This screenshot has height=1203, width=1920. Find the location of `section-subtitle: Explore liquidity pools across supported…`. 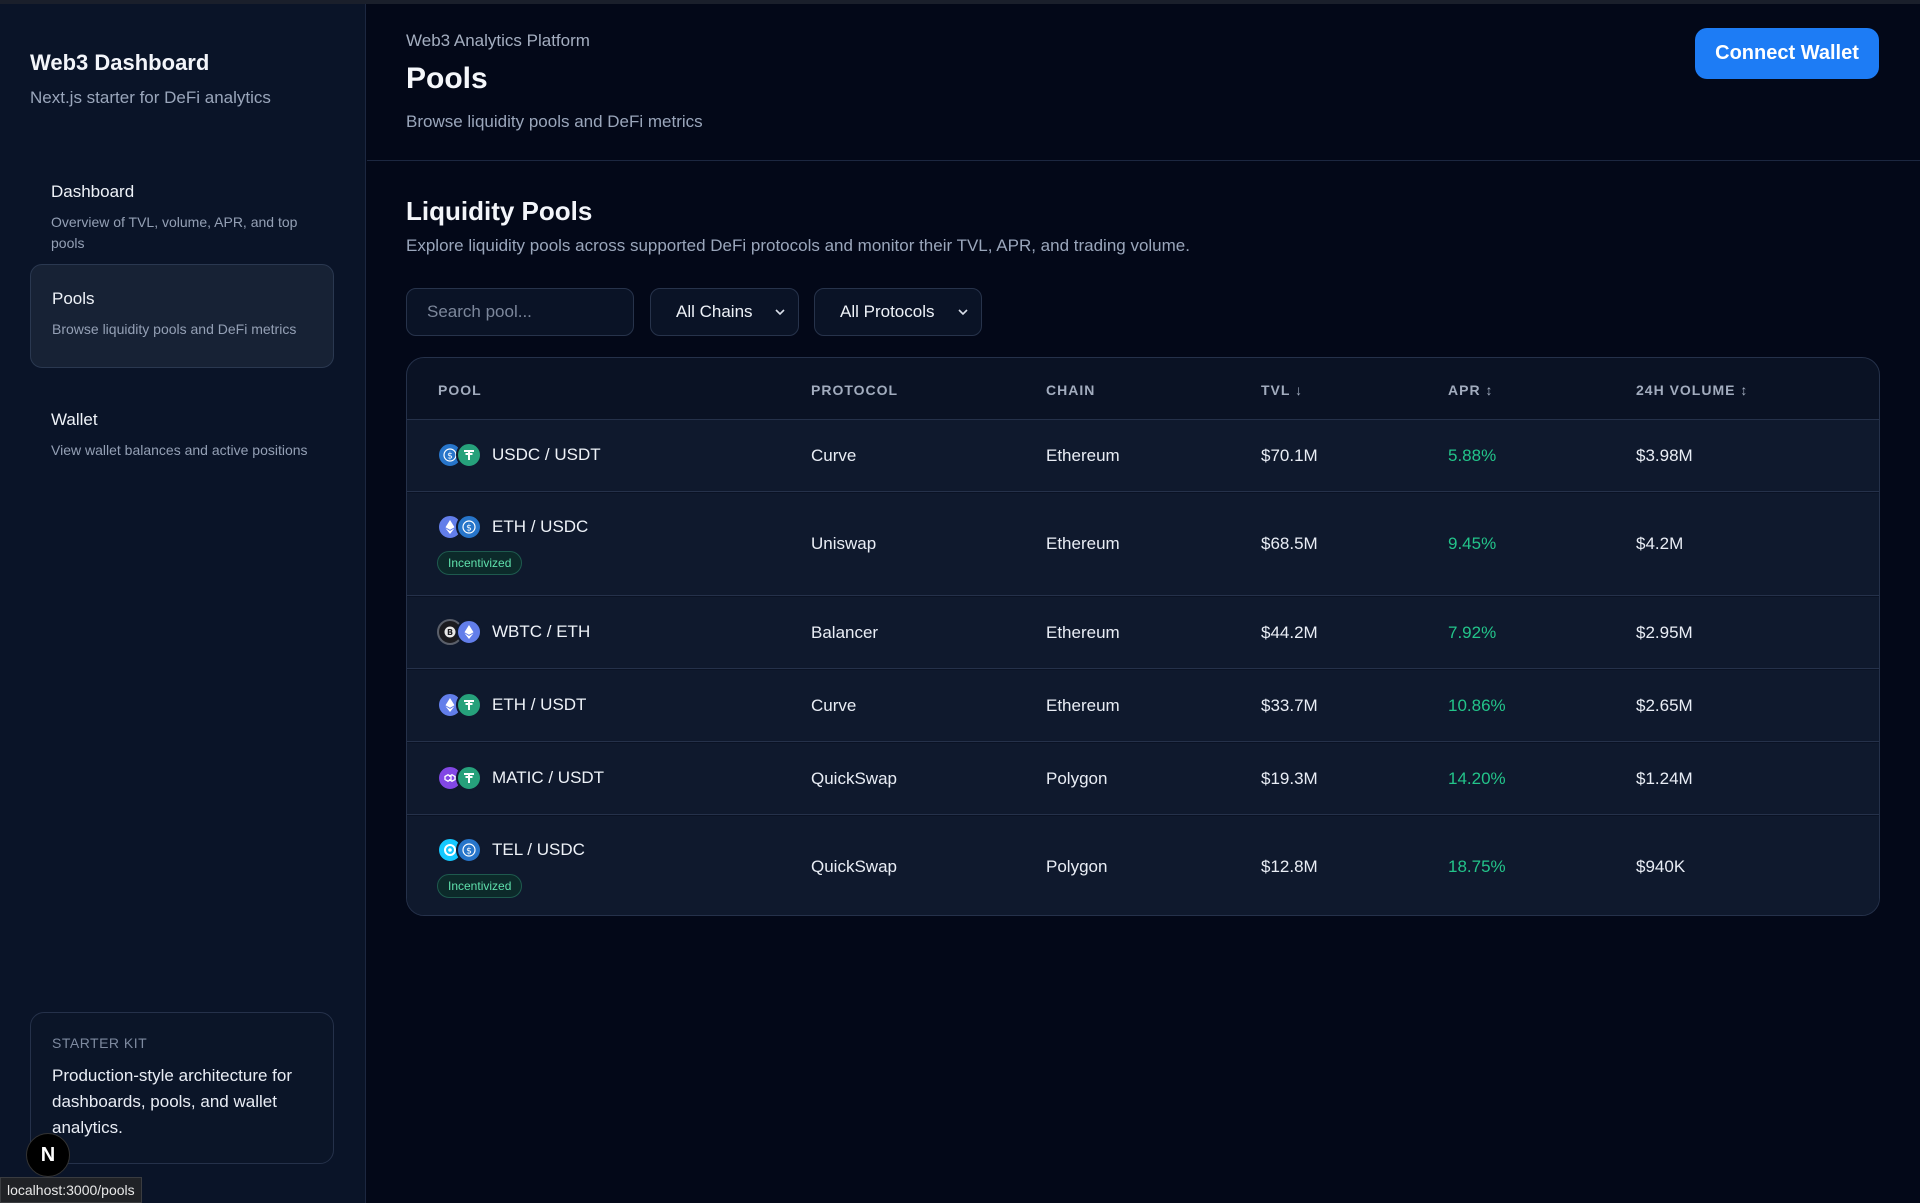

section-subtitle: Explore liquidity pools across supported… is located at coordinates (798, 245).